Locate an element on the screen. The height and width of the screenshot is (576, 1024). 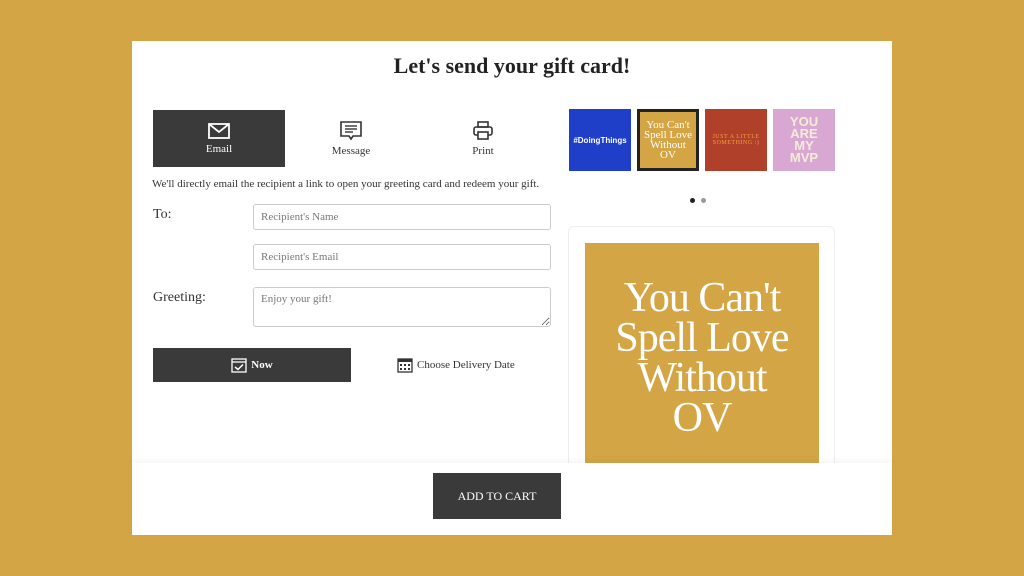
design-thumb-text: #DoingThings is located at coordinates (600, 140).